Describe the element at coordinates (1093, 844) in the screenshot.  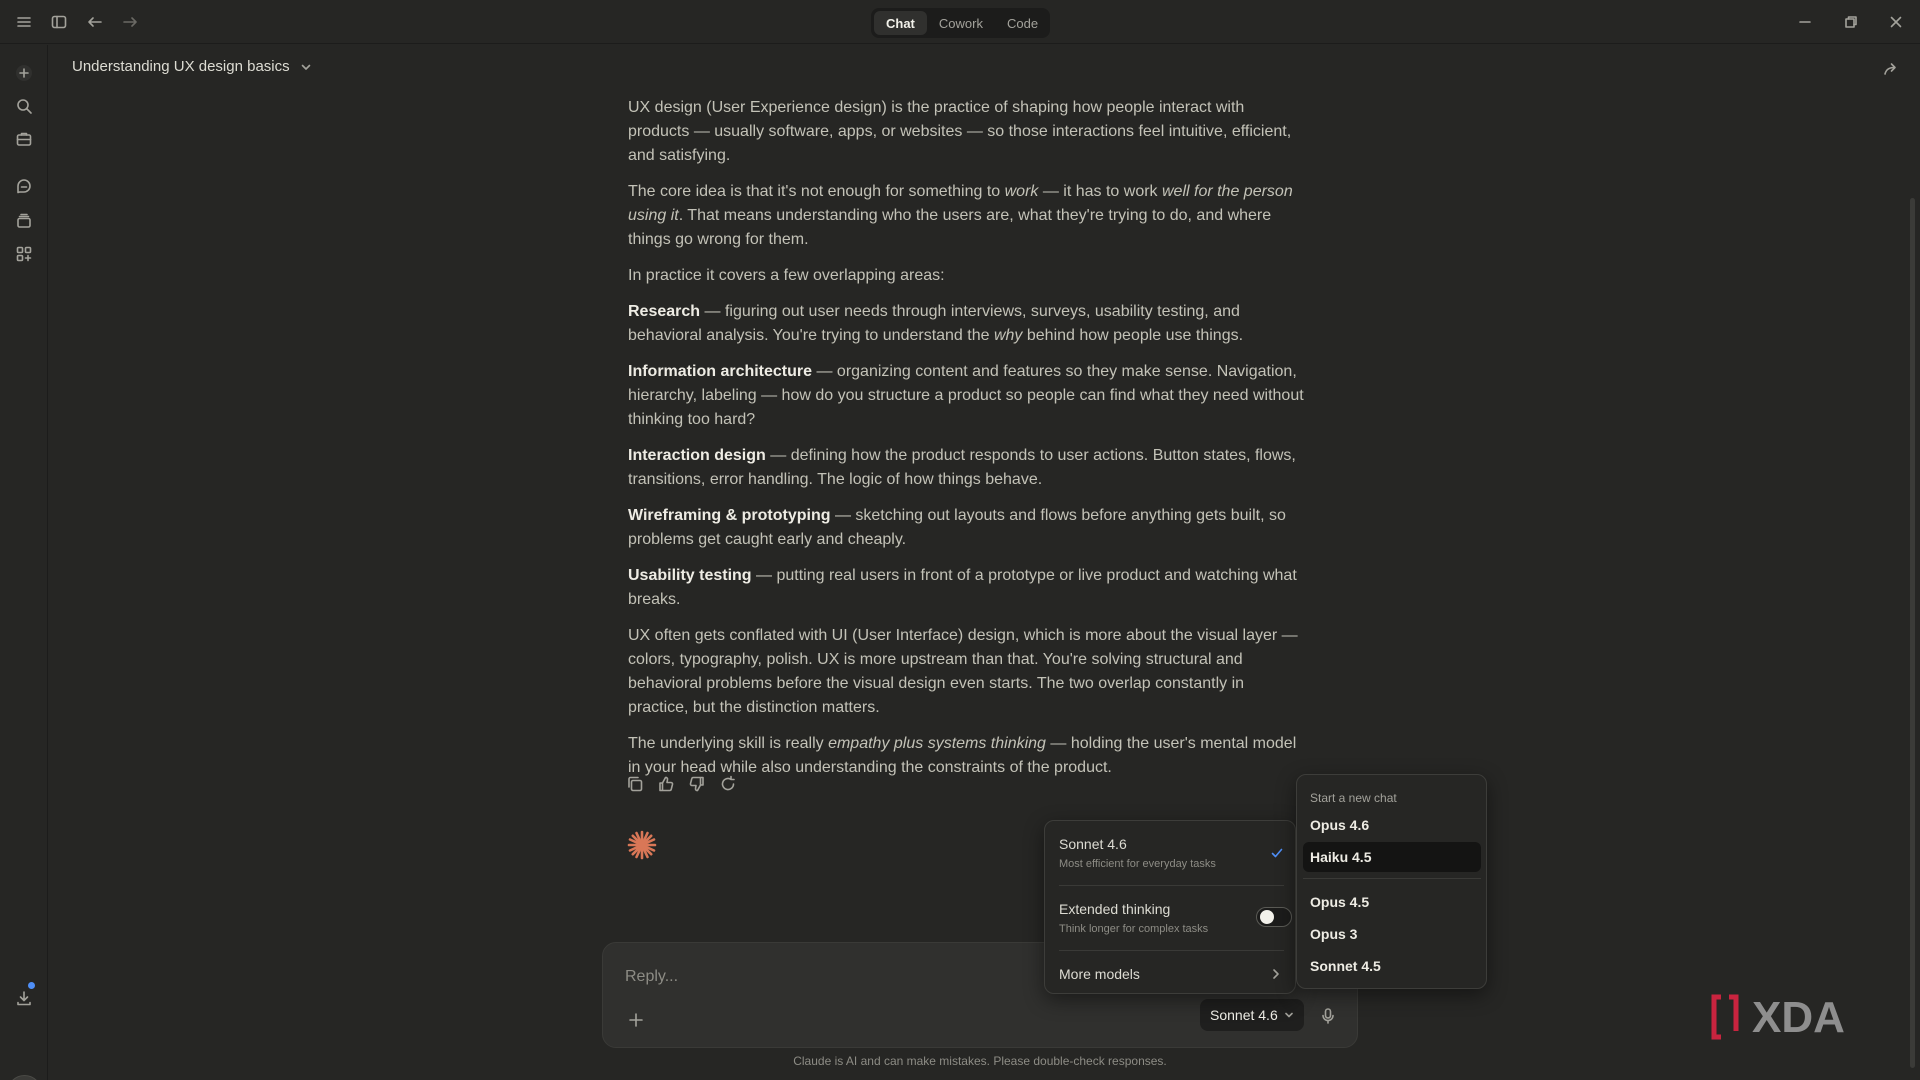
I see `model-name: Sonnet 4.6` at that location.